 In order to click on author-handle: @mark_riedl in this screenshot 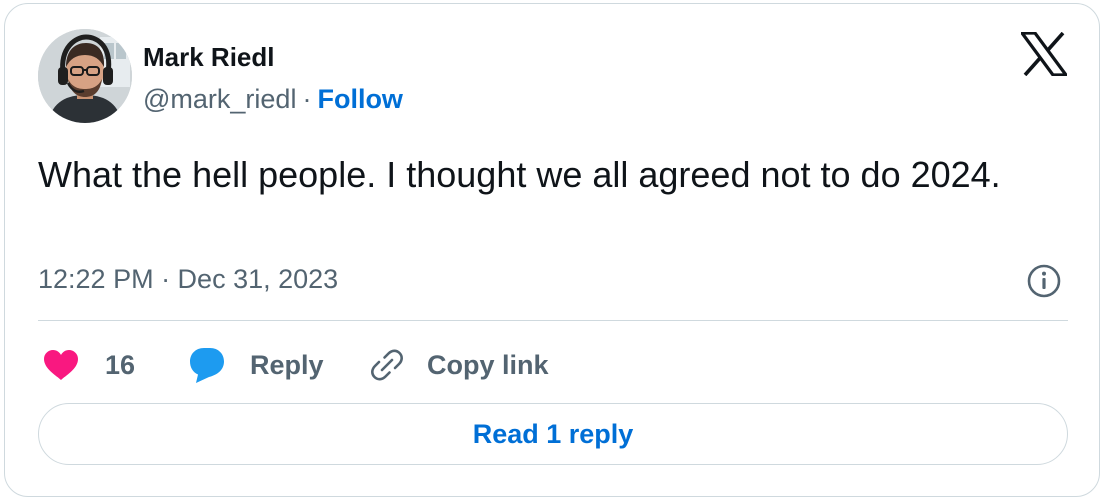, I will do `click(219, 99)`.